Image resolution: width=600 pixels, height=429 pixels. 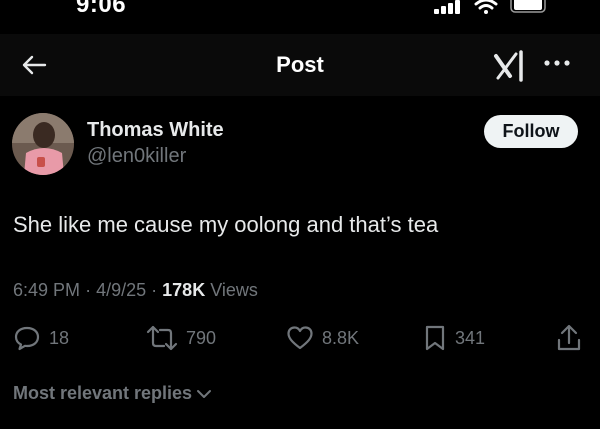 I want to click on like-icon, so click(x=300, y=338).